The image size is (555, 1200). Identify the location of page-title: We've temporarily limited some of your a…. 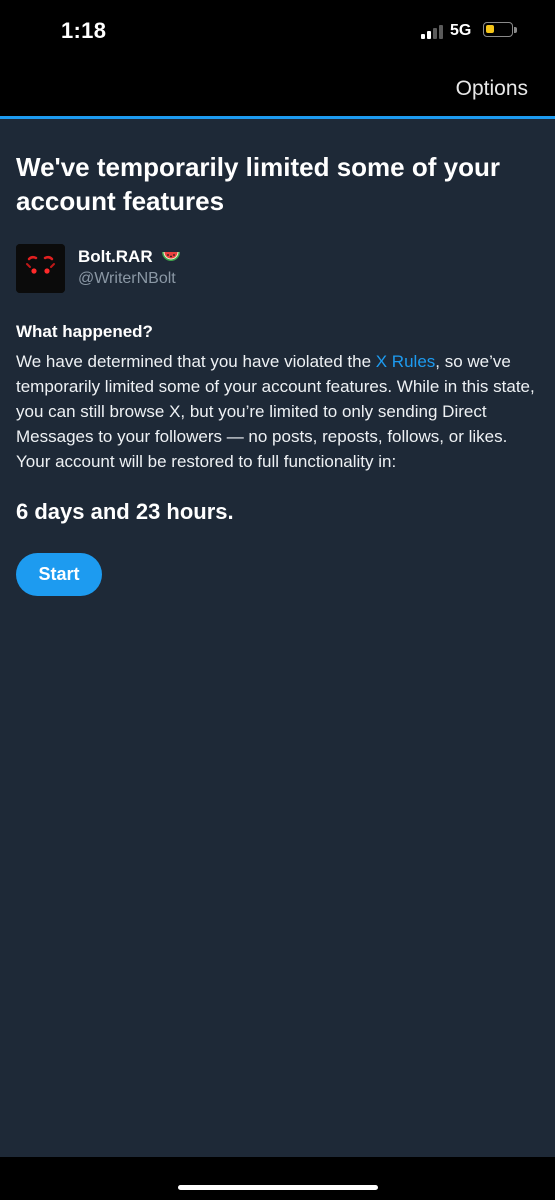
(258, 184).